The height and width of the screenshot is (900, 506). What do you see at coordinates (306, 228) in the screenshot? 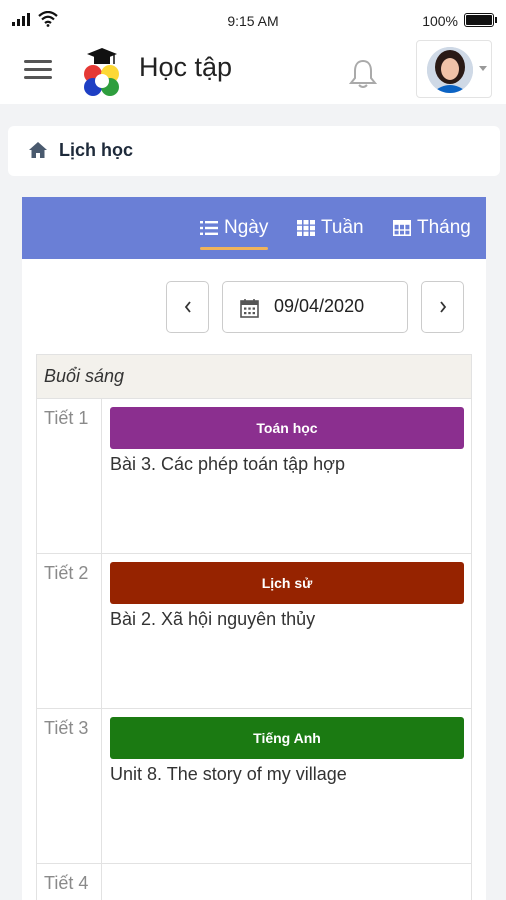
I see `grid-icon` at bounding box center [306, 228].